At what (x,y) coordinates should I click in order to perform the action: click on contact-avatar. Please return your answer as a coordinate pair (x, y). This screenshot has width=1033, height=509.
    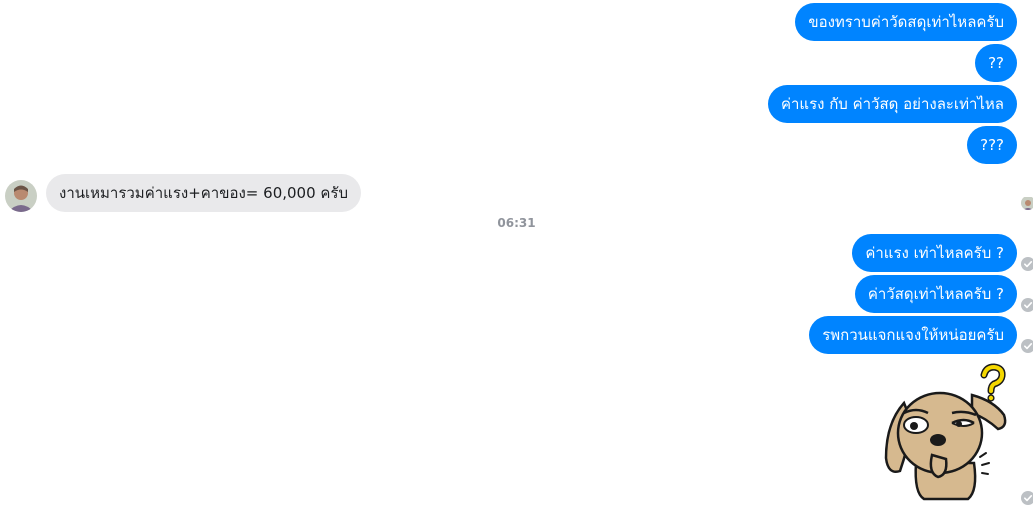
    Looking at the image, I should click on (21, 196).